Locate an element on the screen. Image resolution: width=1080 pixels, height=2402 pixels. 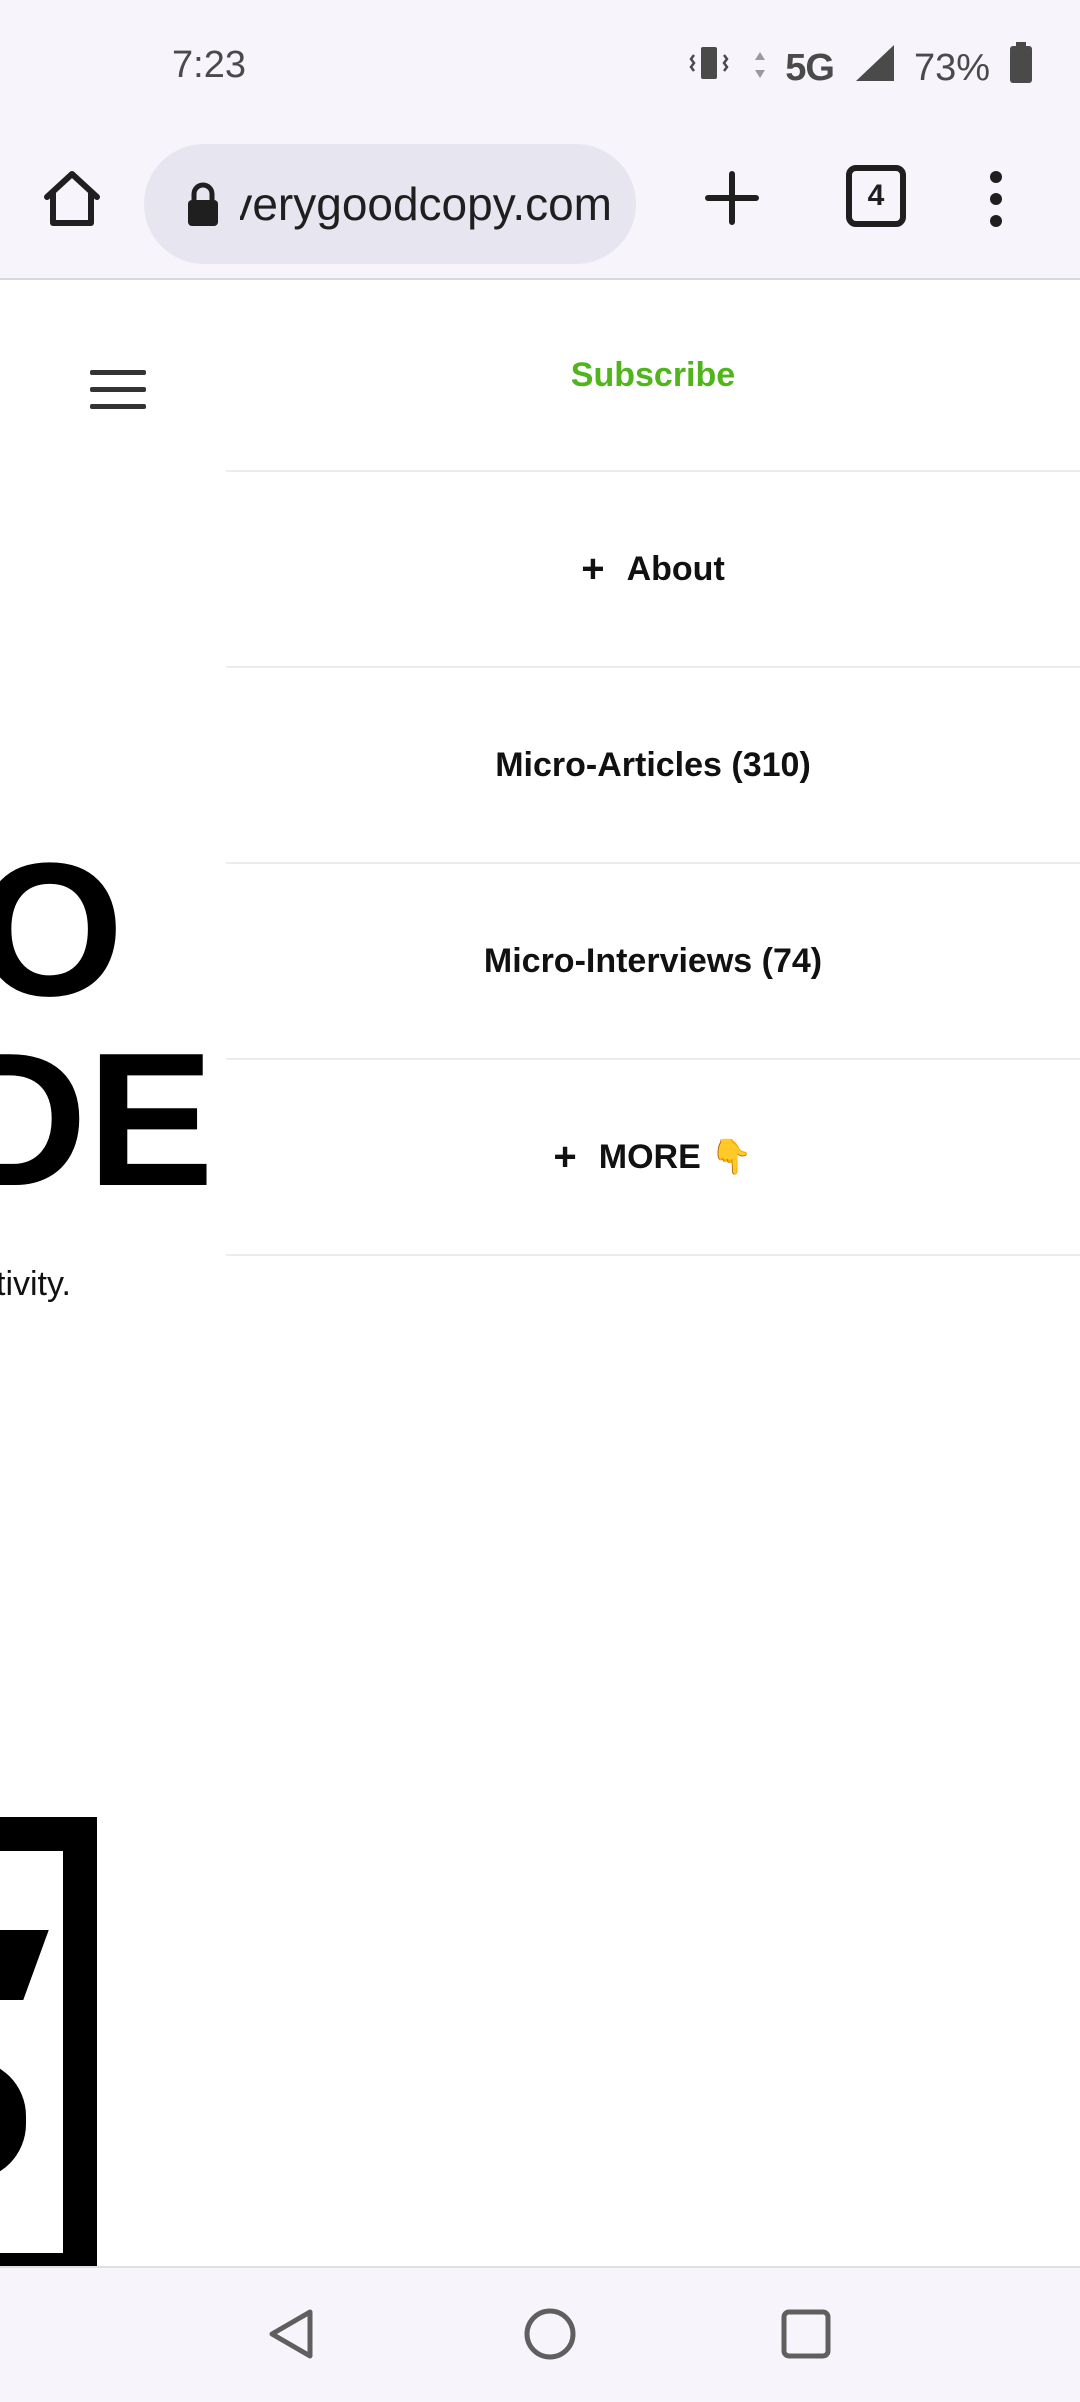
headline-line-1: O is located at coordinates (62, 930).